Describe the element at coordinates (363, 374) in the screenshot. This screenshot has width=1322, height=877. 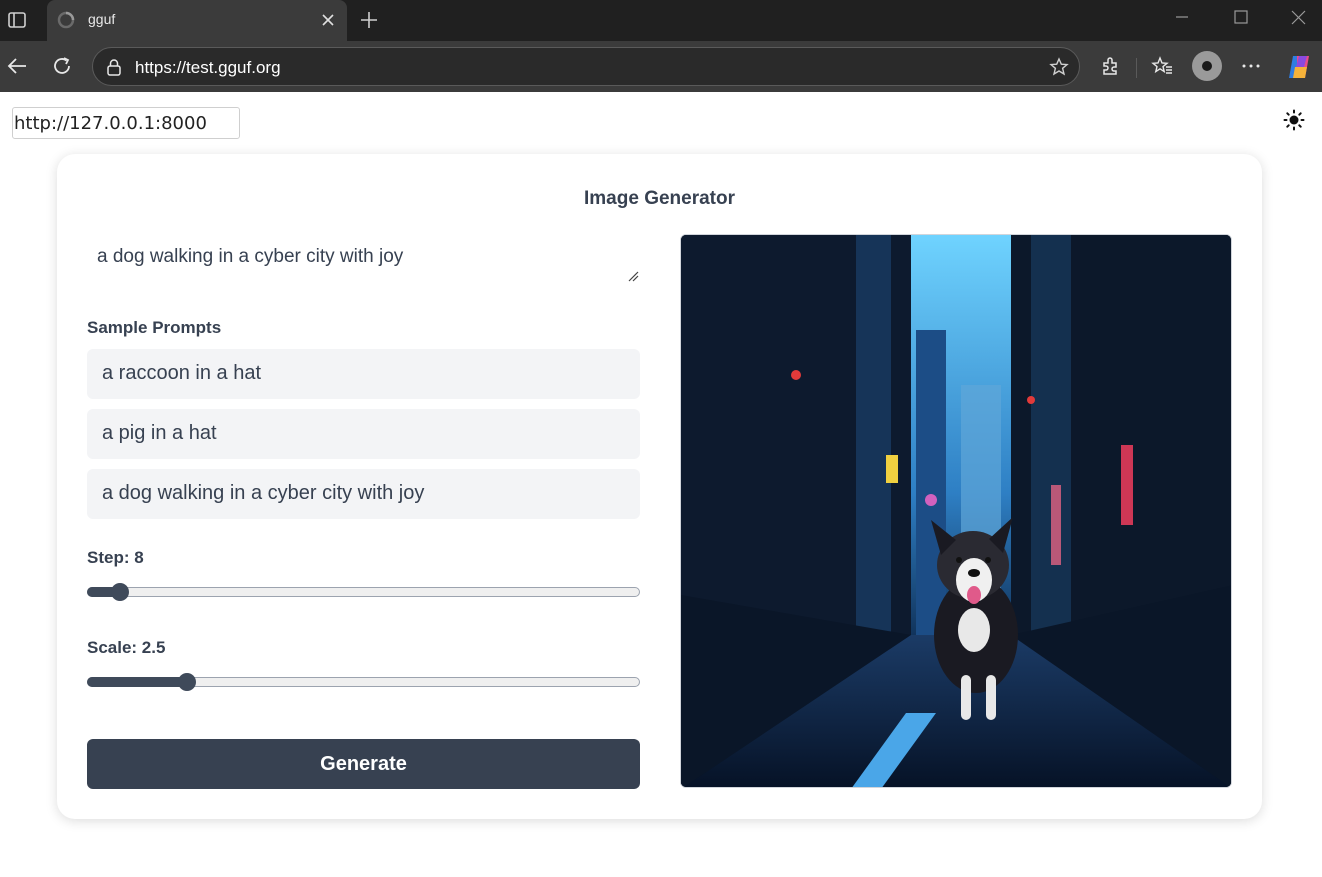
I see `sample-prompt-item: a raccoon in a hat` at that location.